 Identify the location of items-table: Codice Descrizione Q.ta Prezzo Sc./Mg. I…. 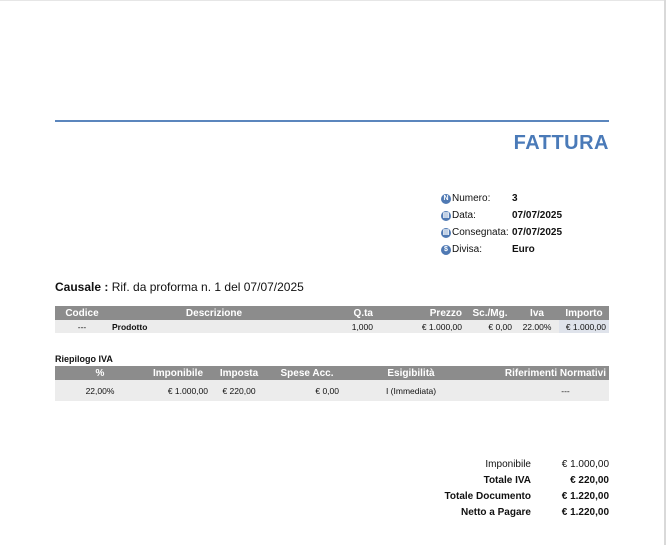
(332, 319).